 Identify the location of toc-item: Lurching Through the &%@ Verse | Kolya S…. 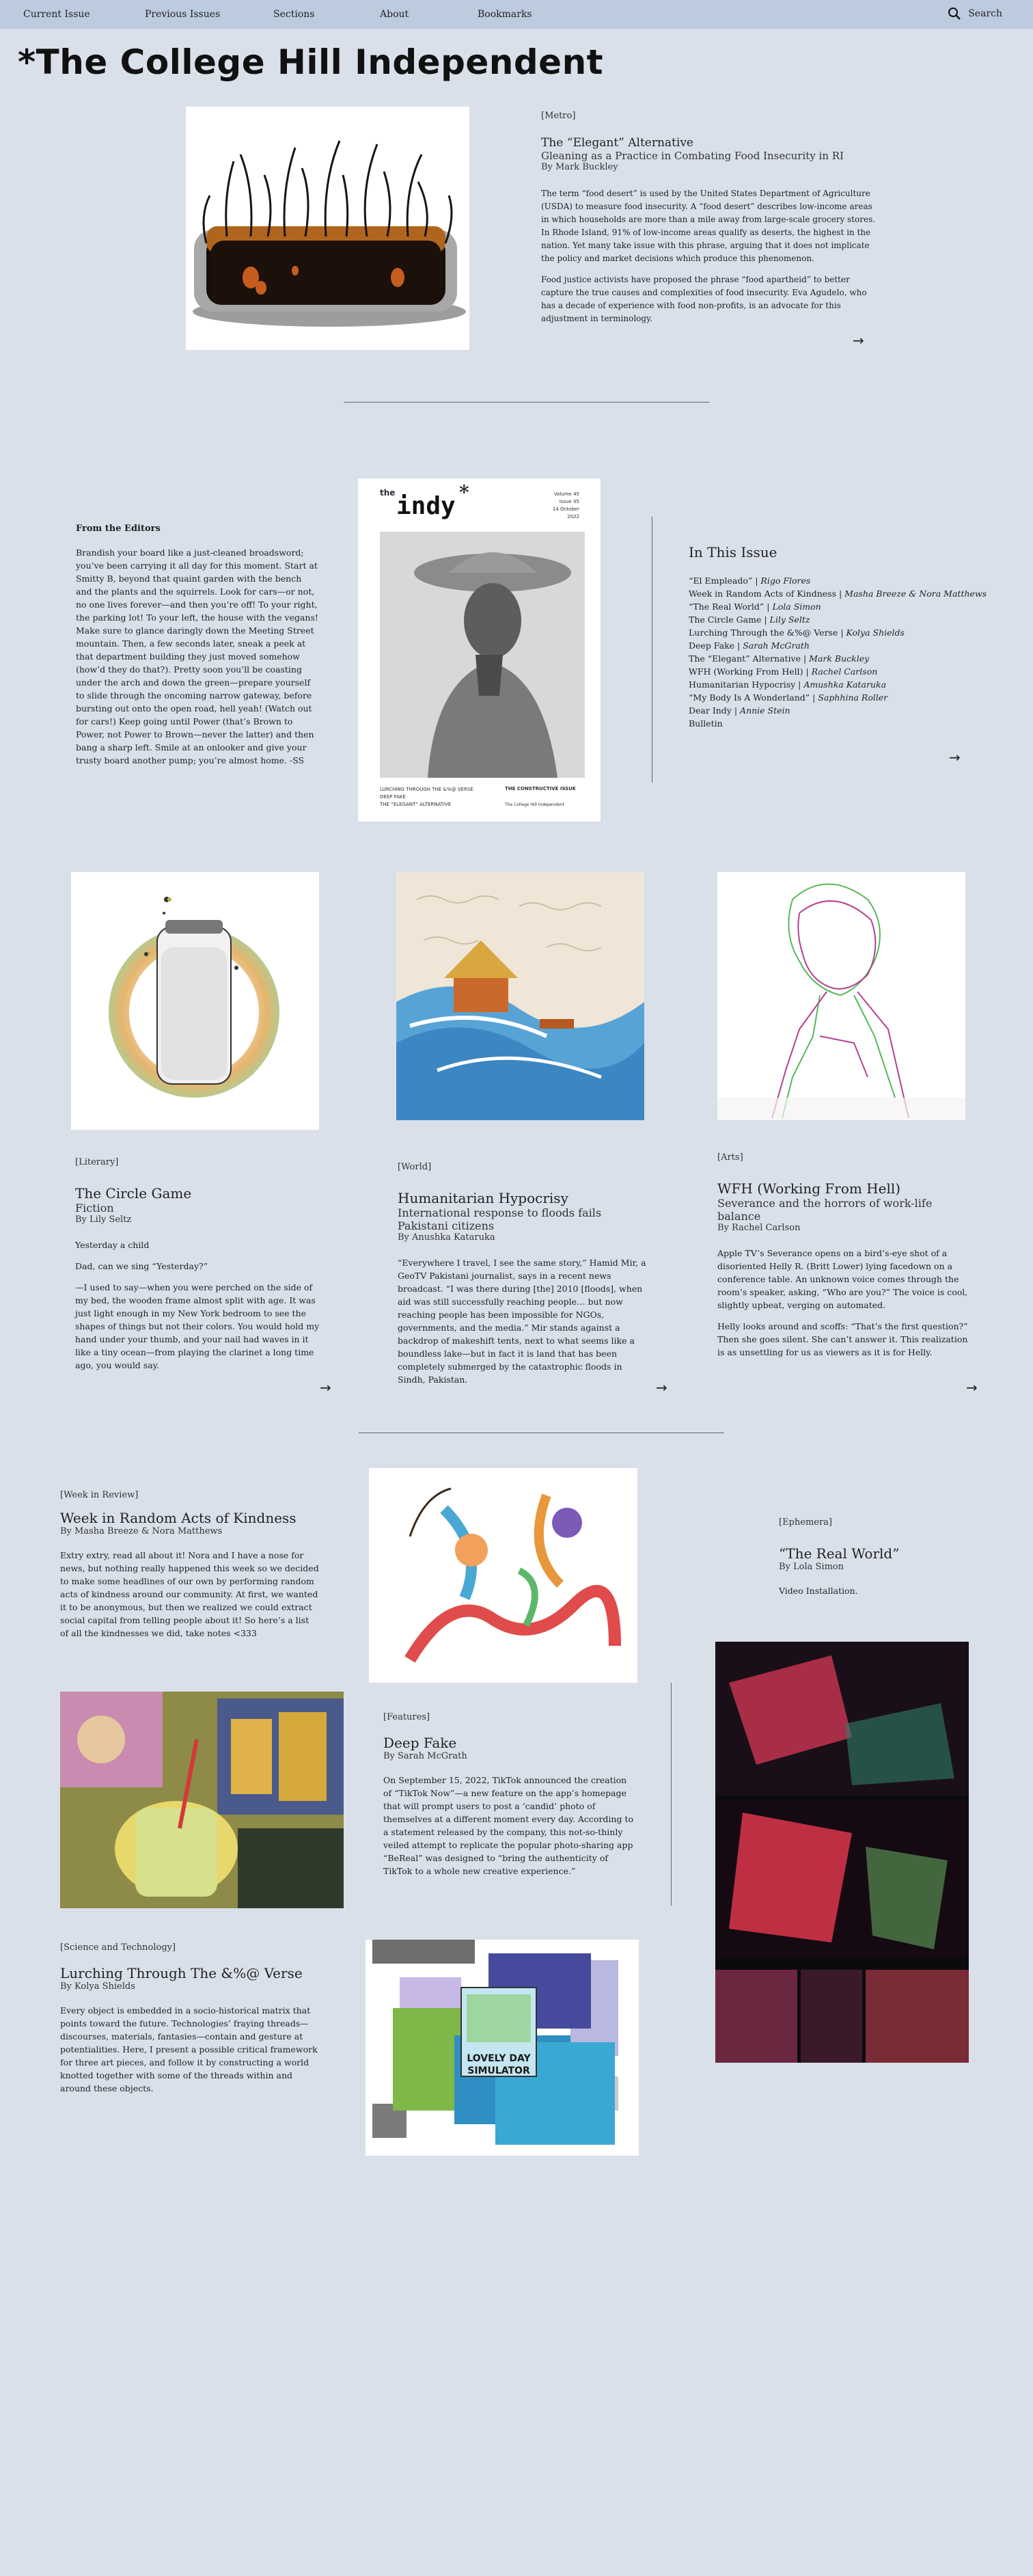
(839, 632).